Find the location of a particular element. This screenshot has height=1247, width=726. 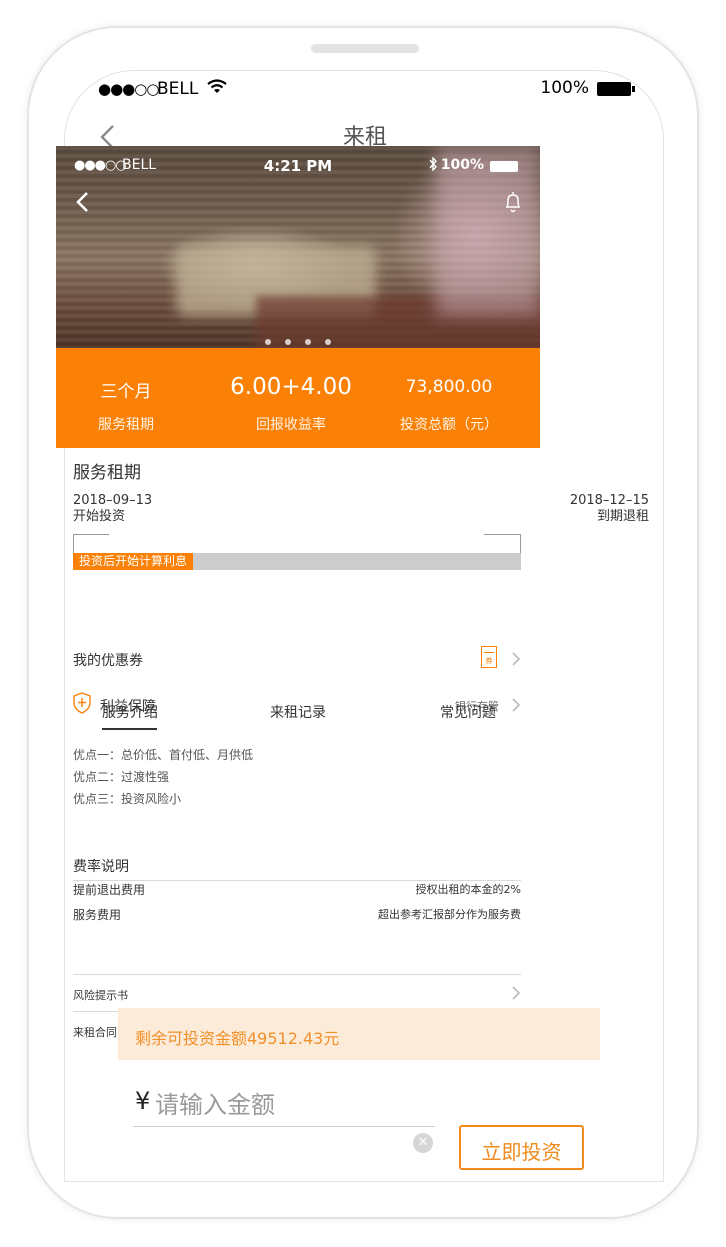

coupon-label: 我的优惠券 is located at coordinates (108, 661).